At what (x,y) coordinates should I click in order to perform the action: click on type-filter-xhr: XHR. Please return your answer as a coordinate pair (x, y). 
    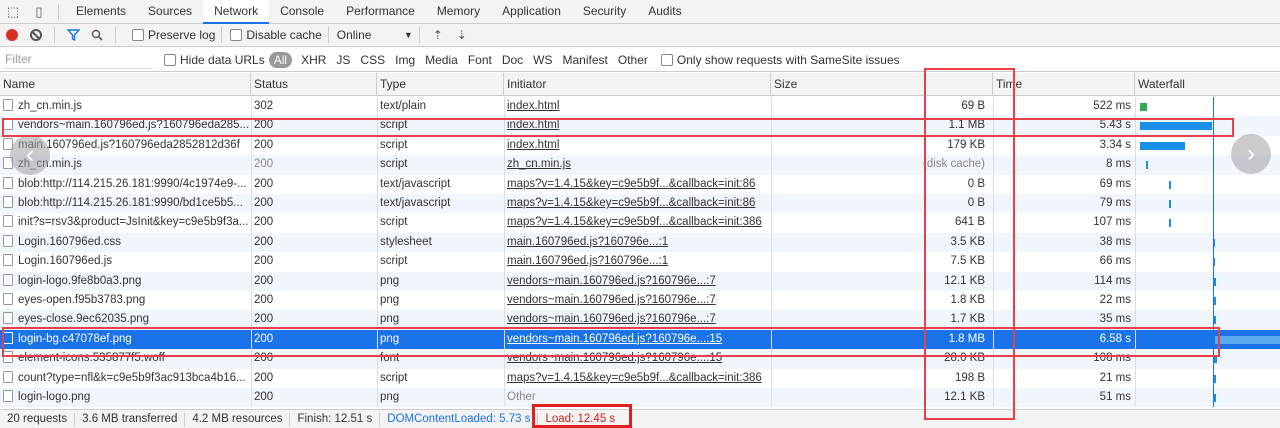
    Looking at the image, I should click on (313, 60).